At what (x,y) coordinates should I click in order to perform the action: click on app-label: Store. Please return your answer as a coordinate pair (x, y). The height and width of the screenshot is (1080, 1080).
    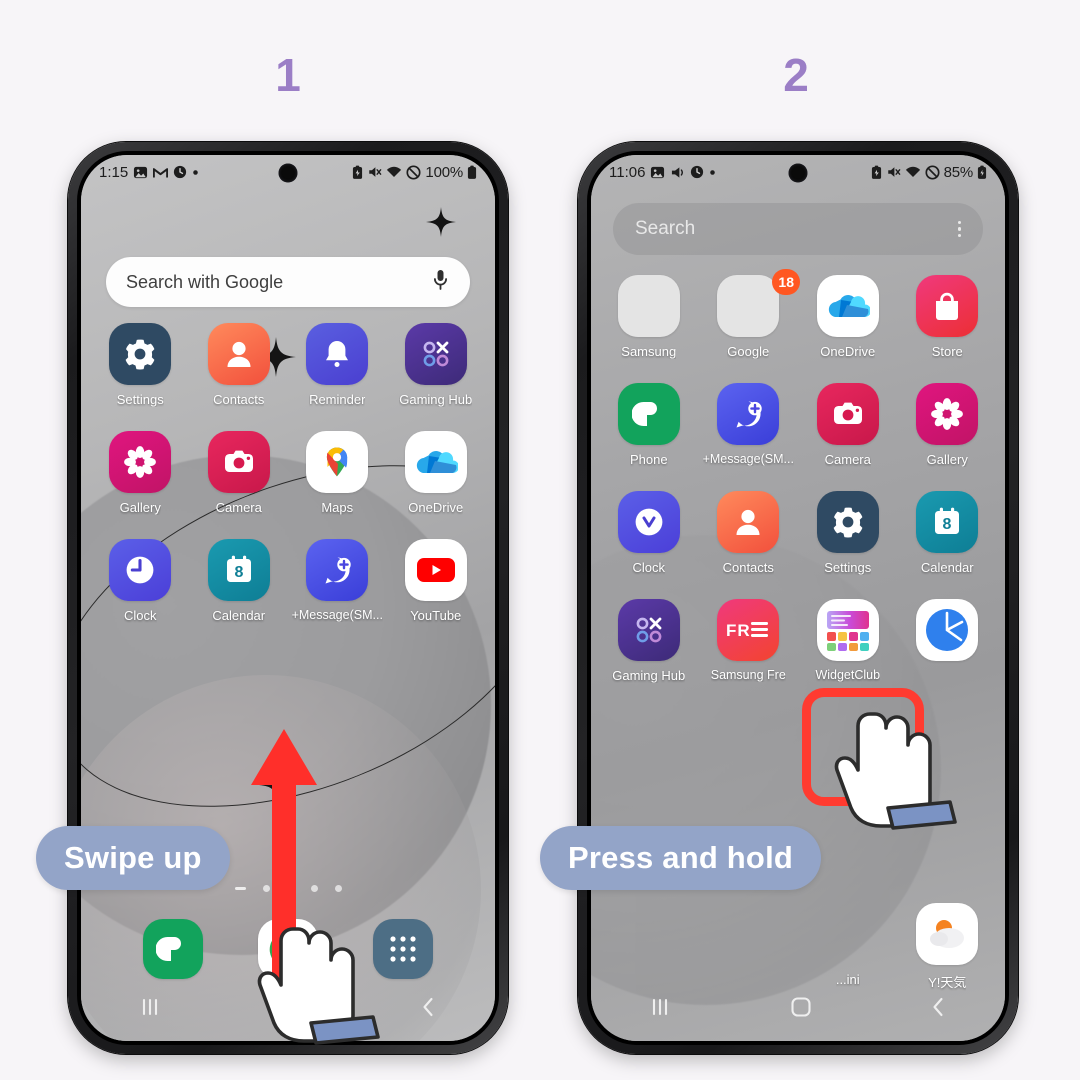
    Looking at the image, I should click on (947, 351).